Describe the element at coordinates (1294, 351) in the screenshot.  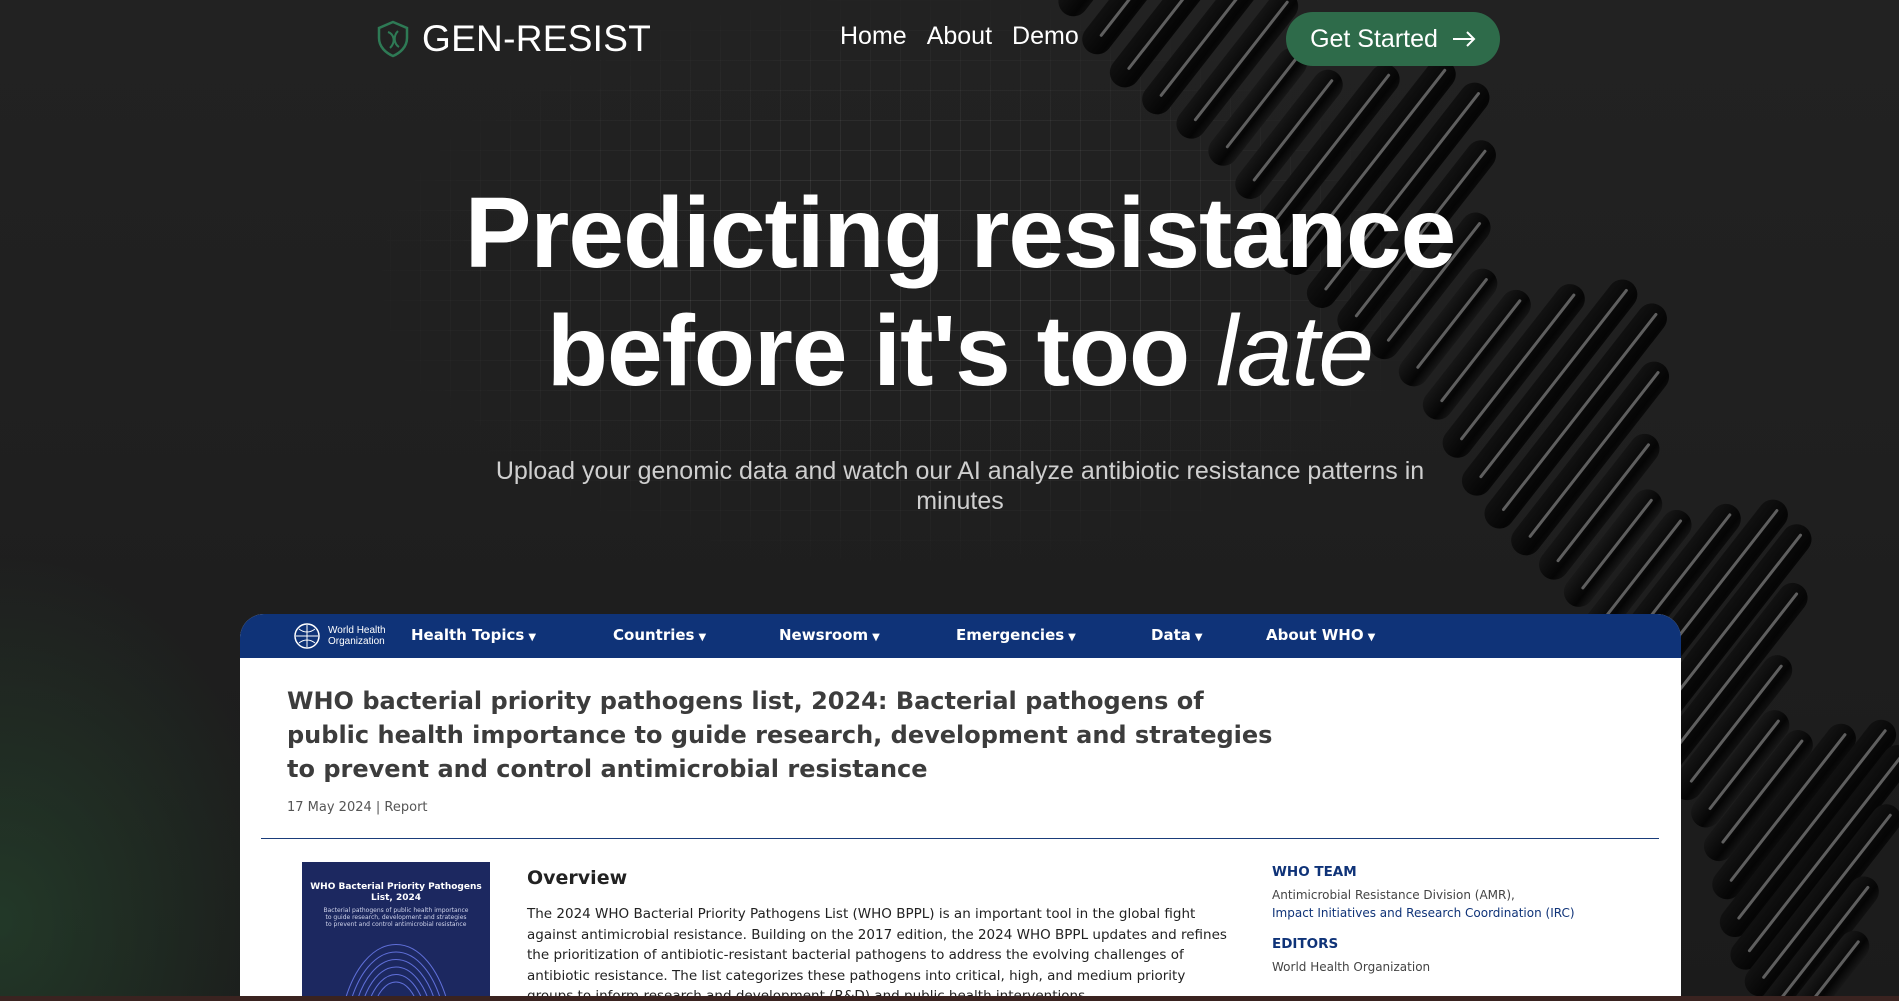
I see `hero-title-italic: late` at that location.